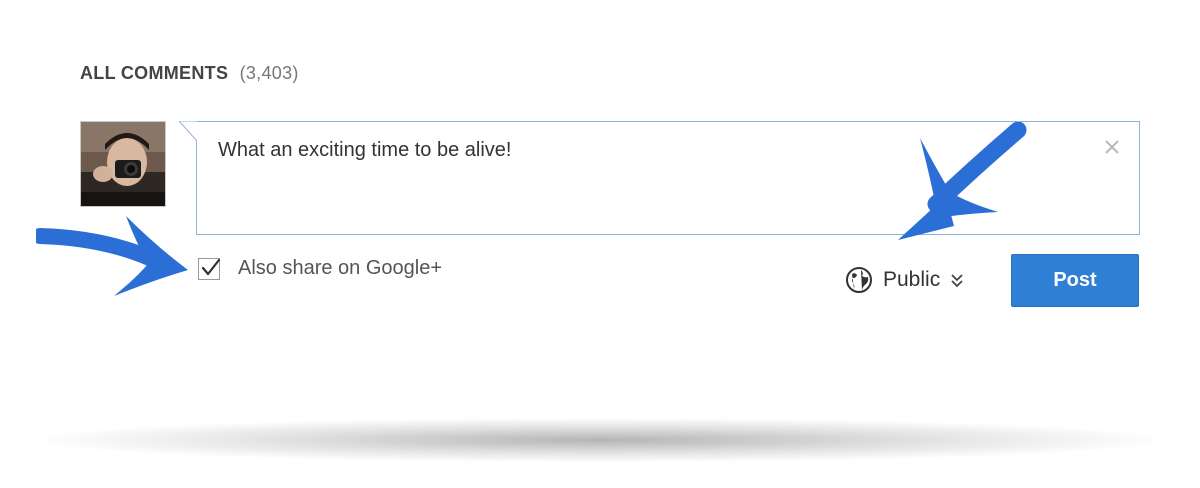  What do you see at coordinates (188, 131) in the screenshot?
I see `speech-pointer` at bounding box center [188, 131].